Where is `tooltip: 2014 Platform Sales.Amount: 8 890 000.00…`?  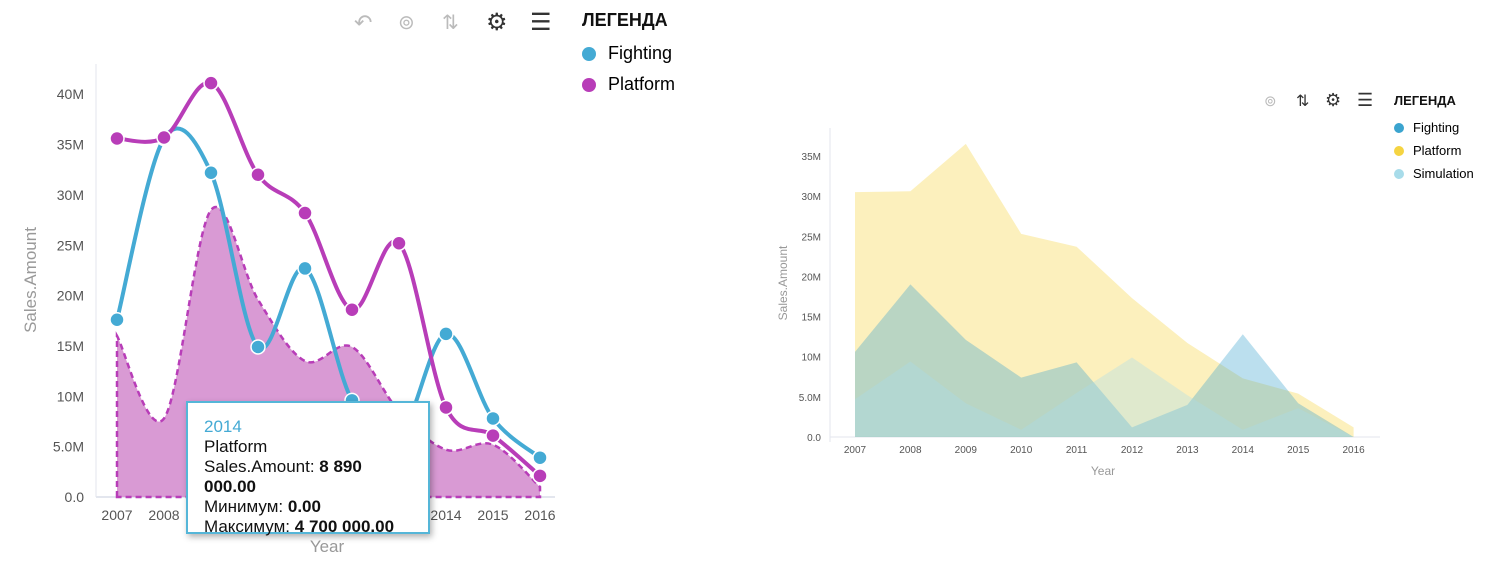 tooltip: 2014 Platform Sales.Amount: 8 890 000.00… is located at coordinates (308, 468).